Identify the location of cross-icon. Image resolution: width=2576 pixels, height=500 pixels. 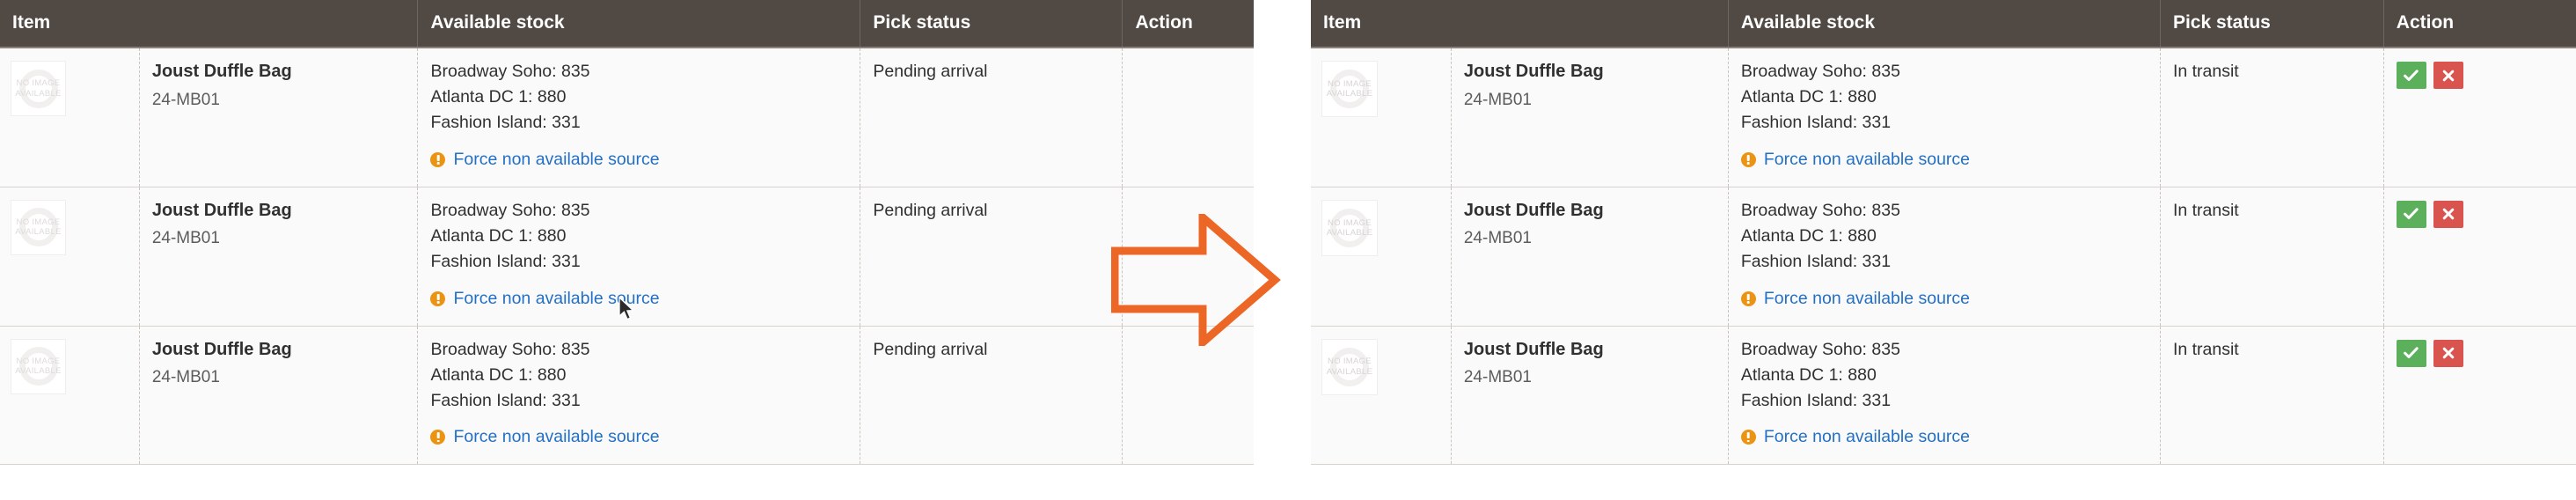
(2448, 353).